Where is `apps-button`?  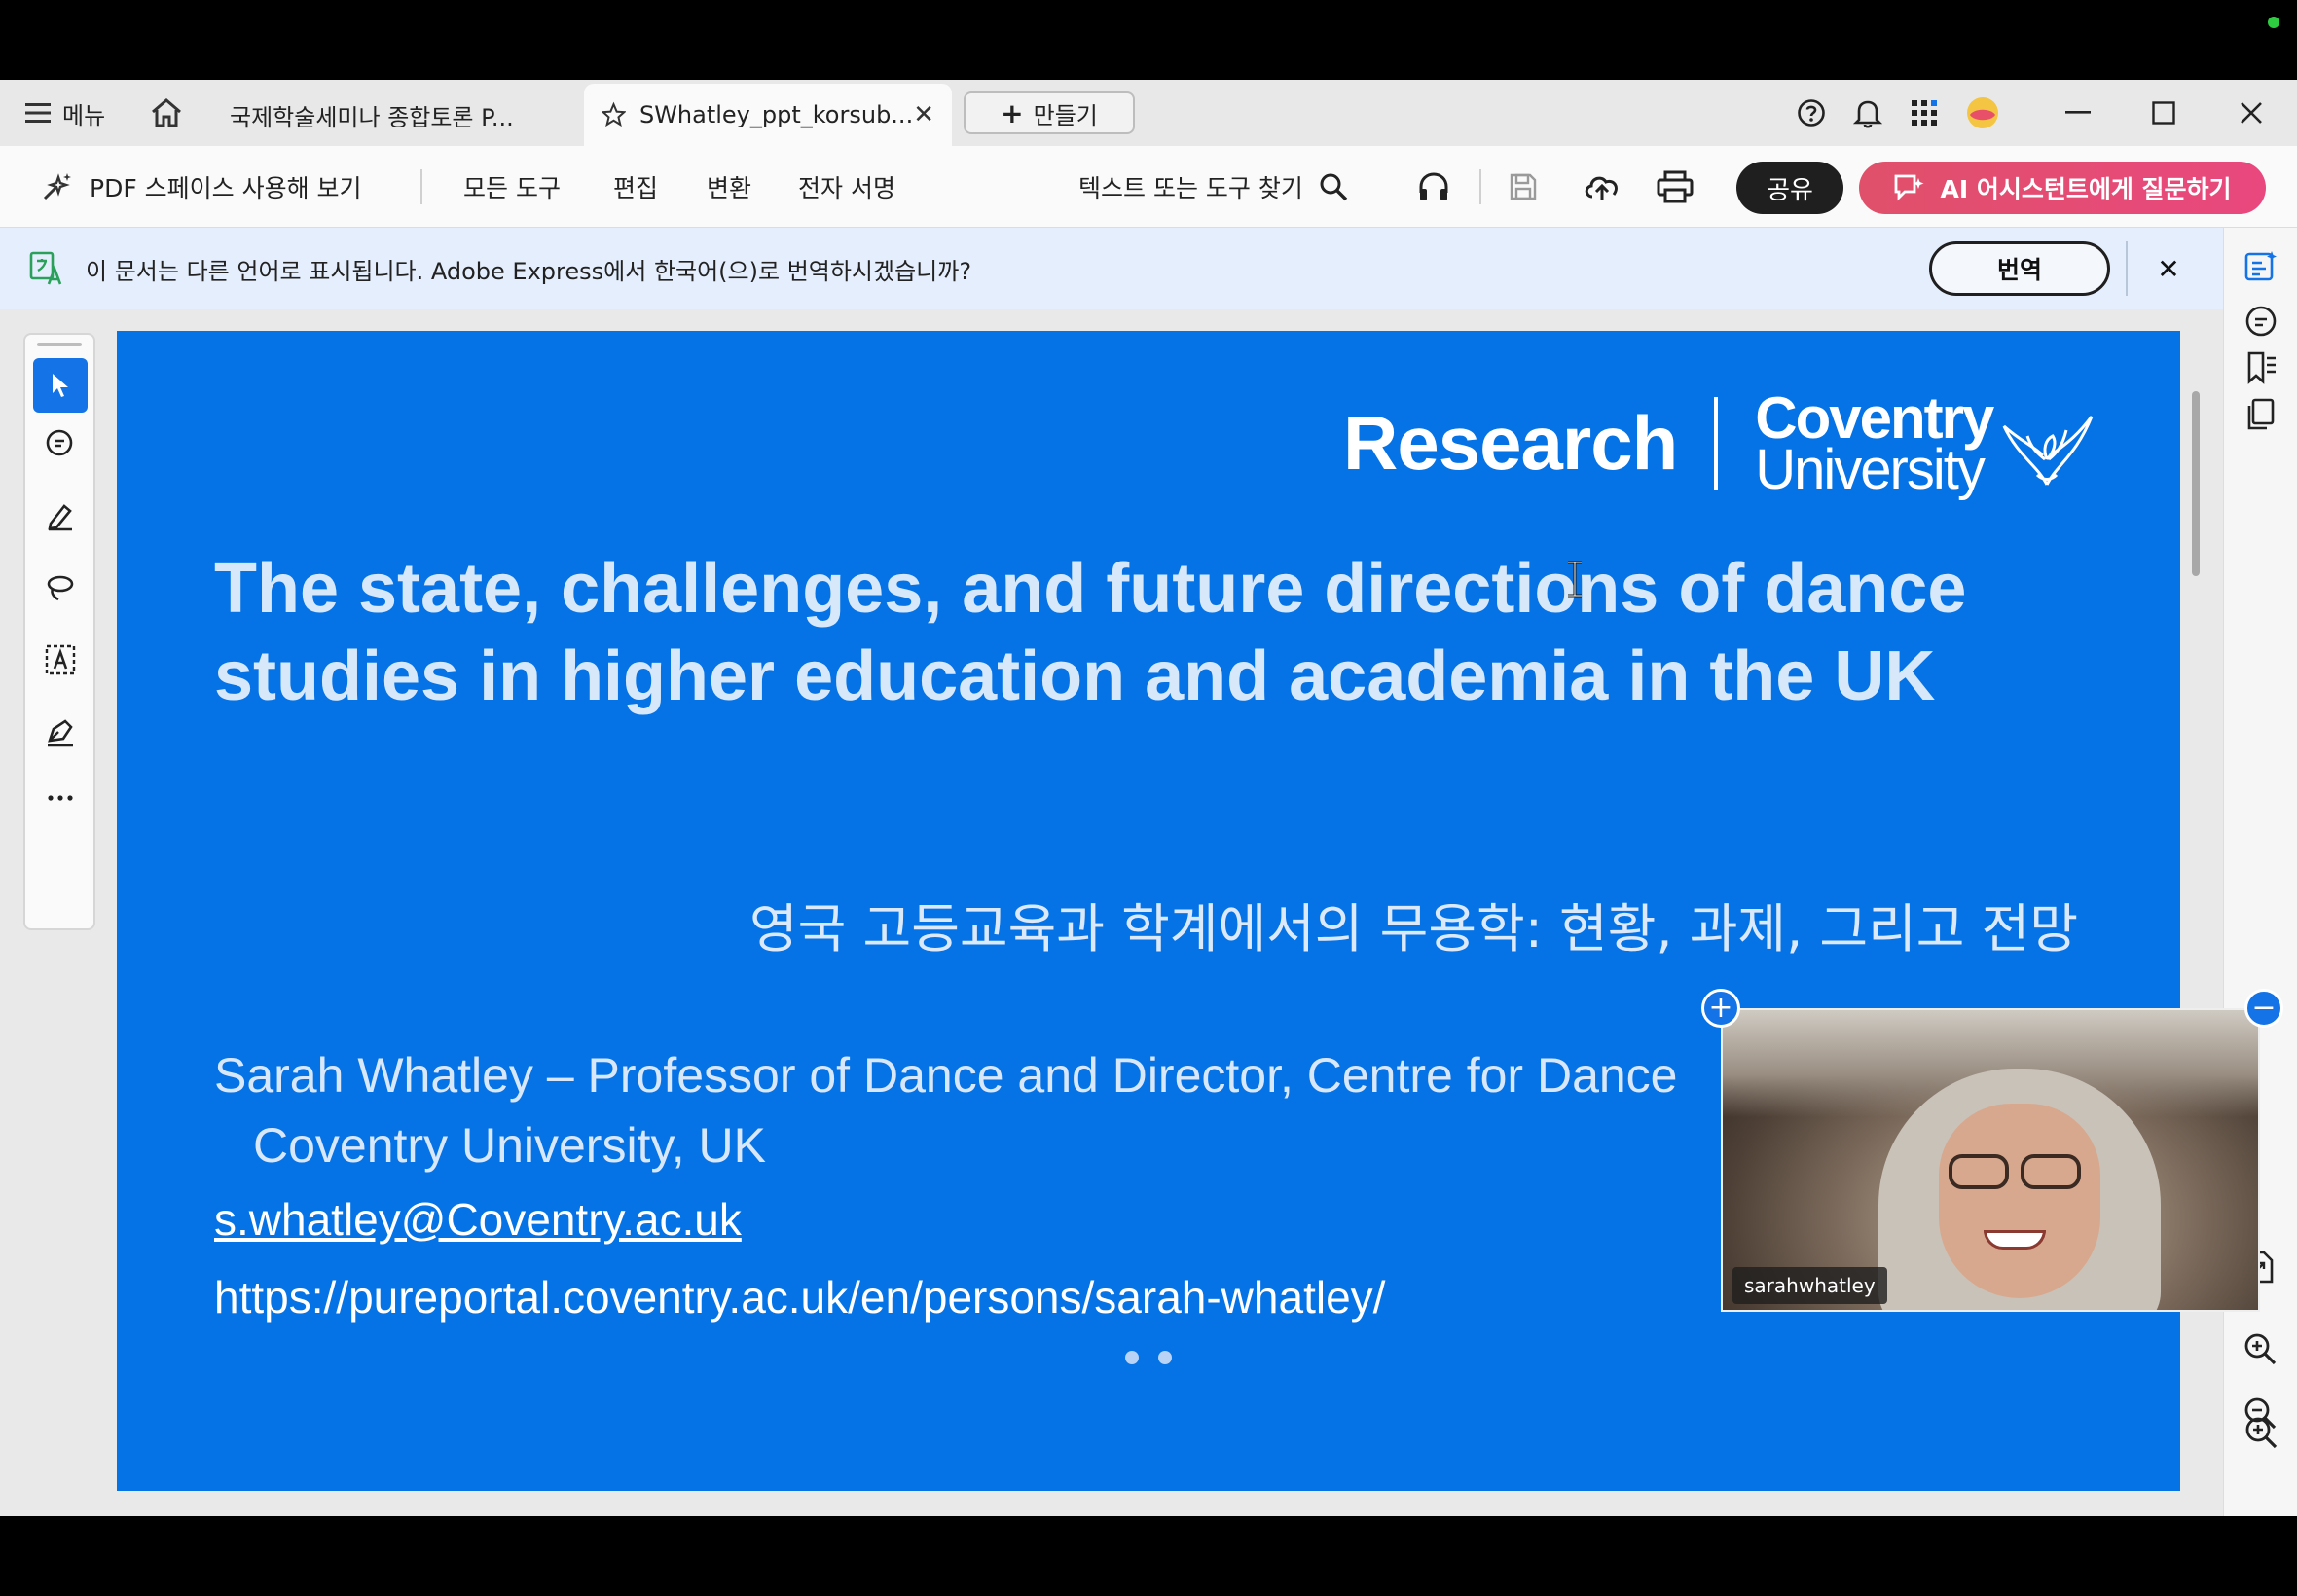
apps-button is located at coordinates (1924, 113).